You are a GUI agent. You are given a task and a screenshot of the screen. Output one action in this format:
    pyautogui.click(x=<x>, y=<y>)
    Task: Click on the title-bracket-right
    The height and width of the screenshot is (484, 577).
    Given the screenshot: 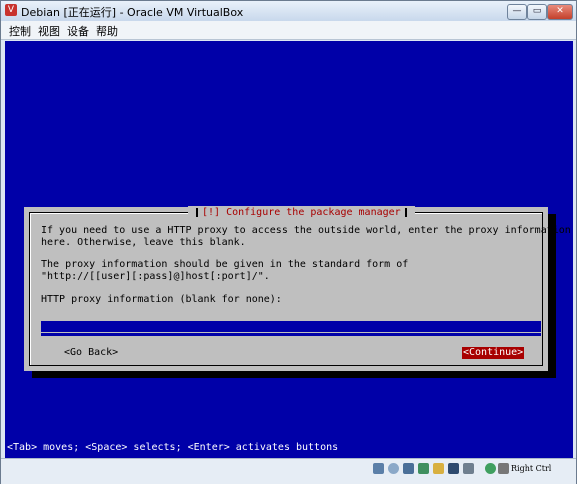 What is the action you would take?
    pyautogui.click(x=405, y=212)
    